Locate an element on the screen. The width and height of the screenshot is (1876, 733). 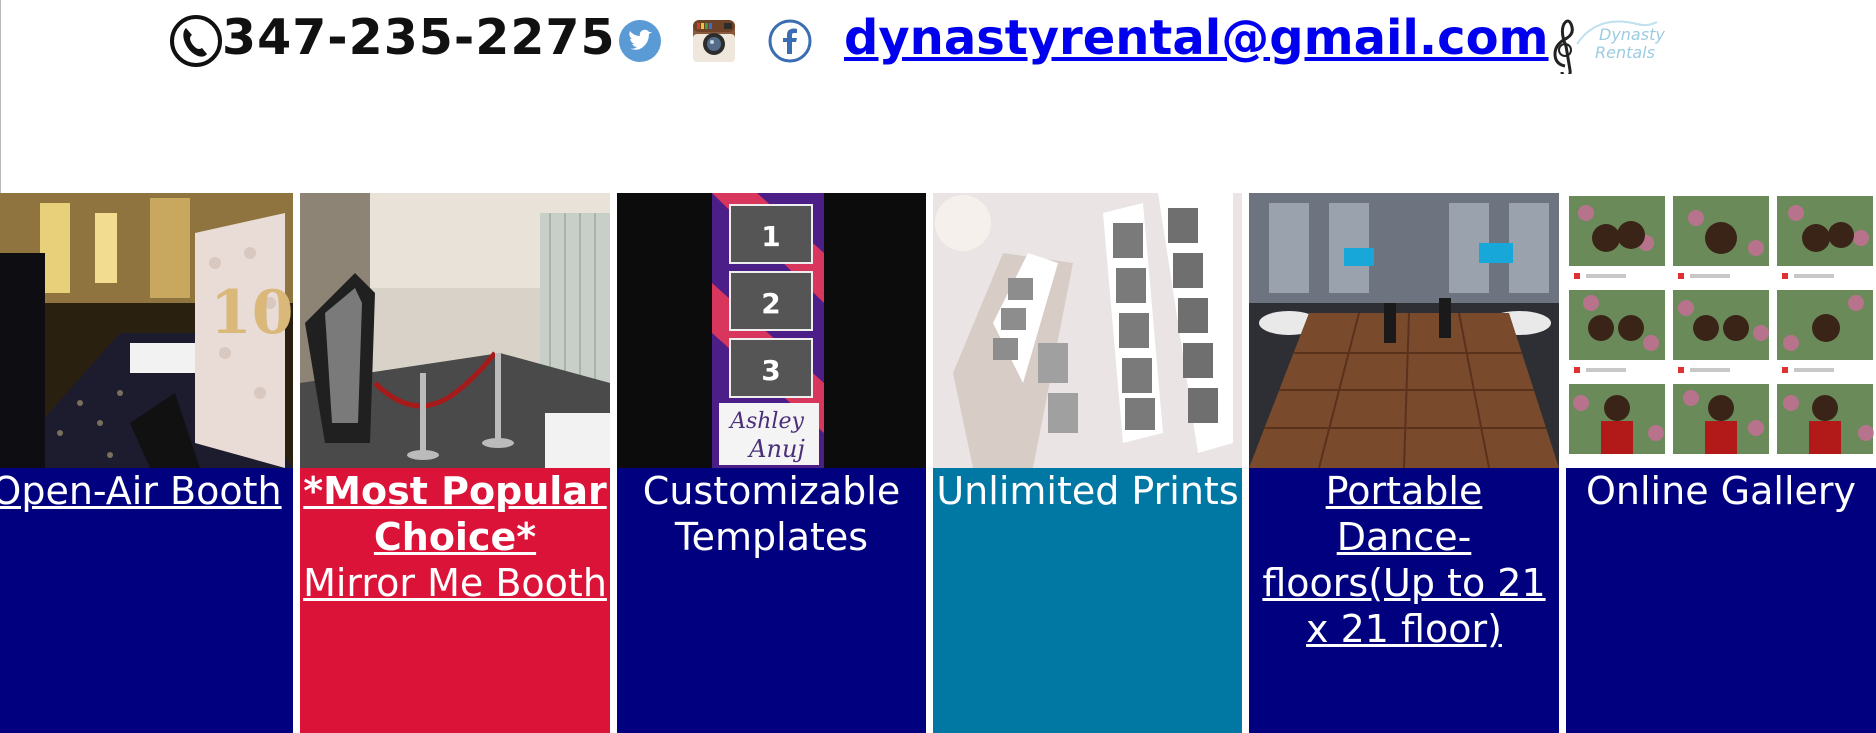
dance-floor-photo is located at coordinates (1404, 330).